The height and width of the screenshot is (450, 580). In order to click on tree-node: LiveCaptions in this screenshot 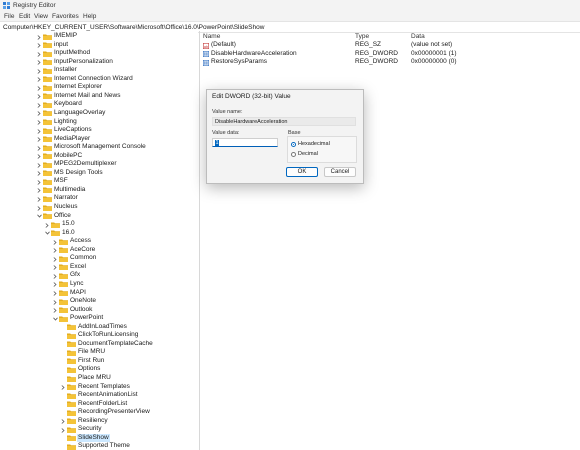, I will do `click(99, 130)`.